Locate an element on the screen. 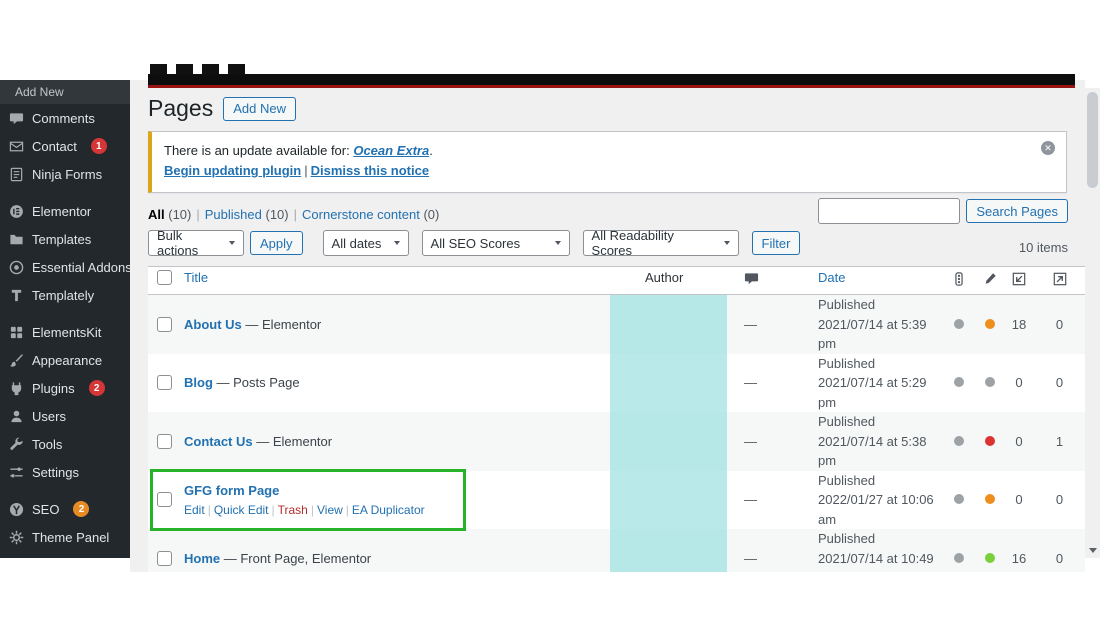 The image size is (1100, 619). sidebar-item-templately: Templately is located at coordinates (65, 295).